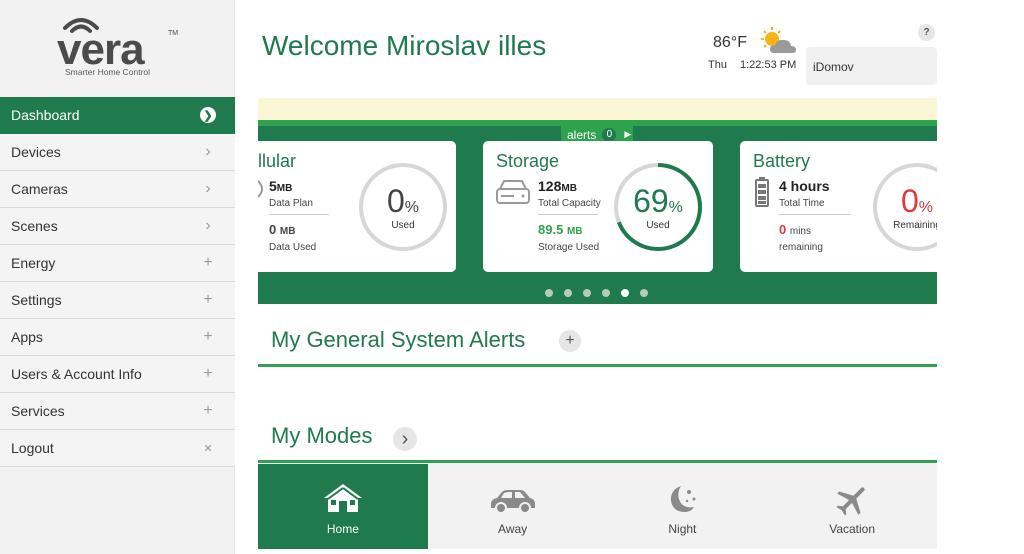 This screenshot has height=554, width=1024. I want to click on help-button: ?, so click(926, 32).